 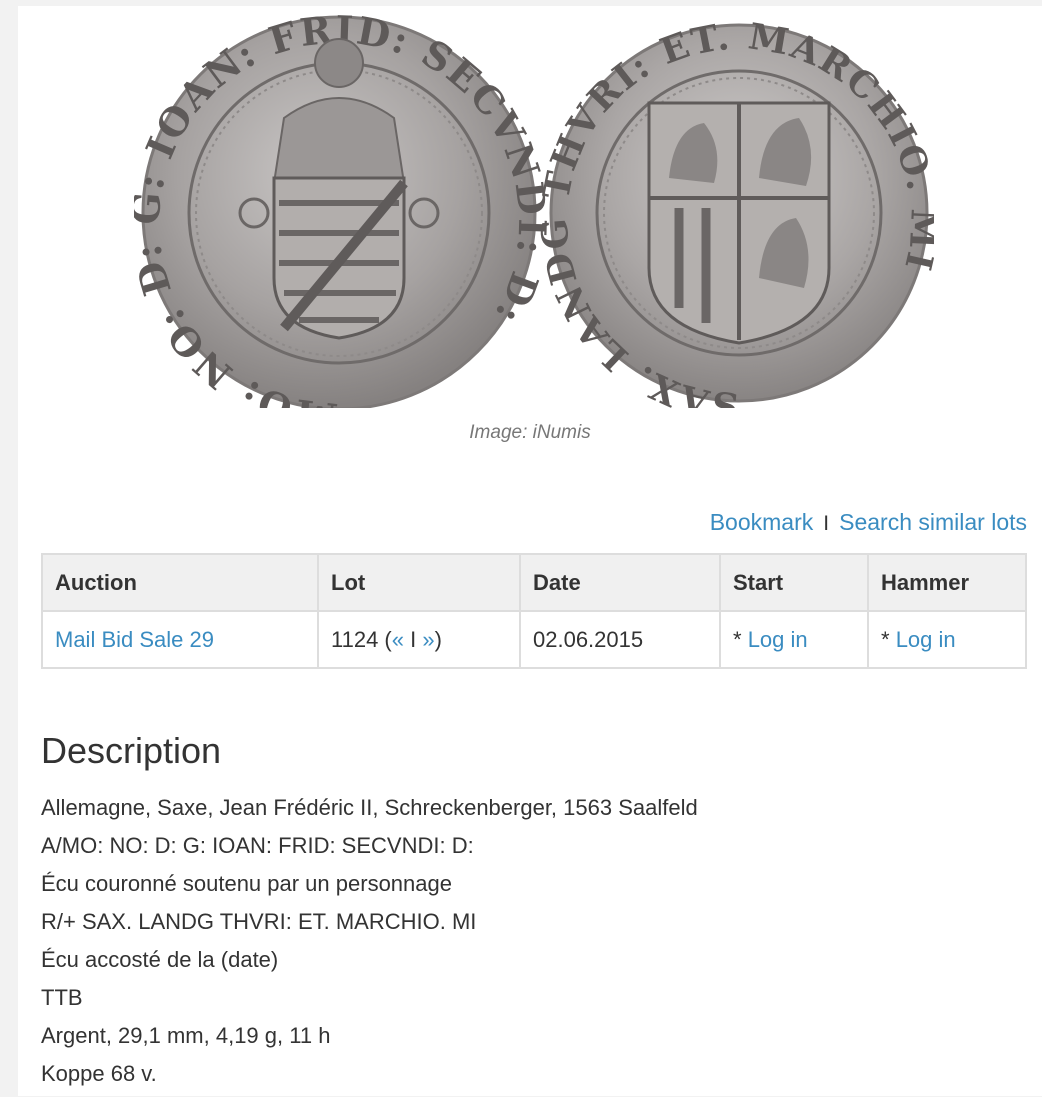 I want to click on header-auction: Auction, so click(x=180, y=582).